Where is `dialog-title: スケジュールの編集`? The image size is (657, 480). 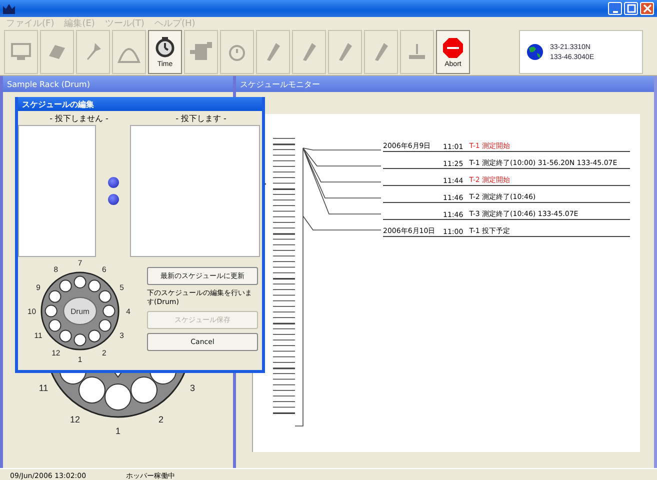 dialog-title: スケジュールの編集 is located at coordinates (140, 104).